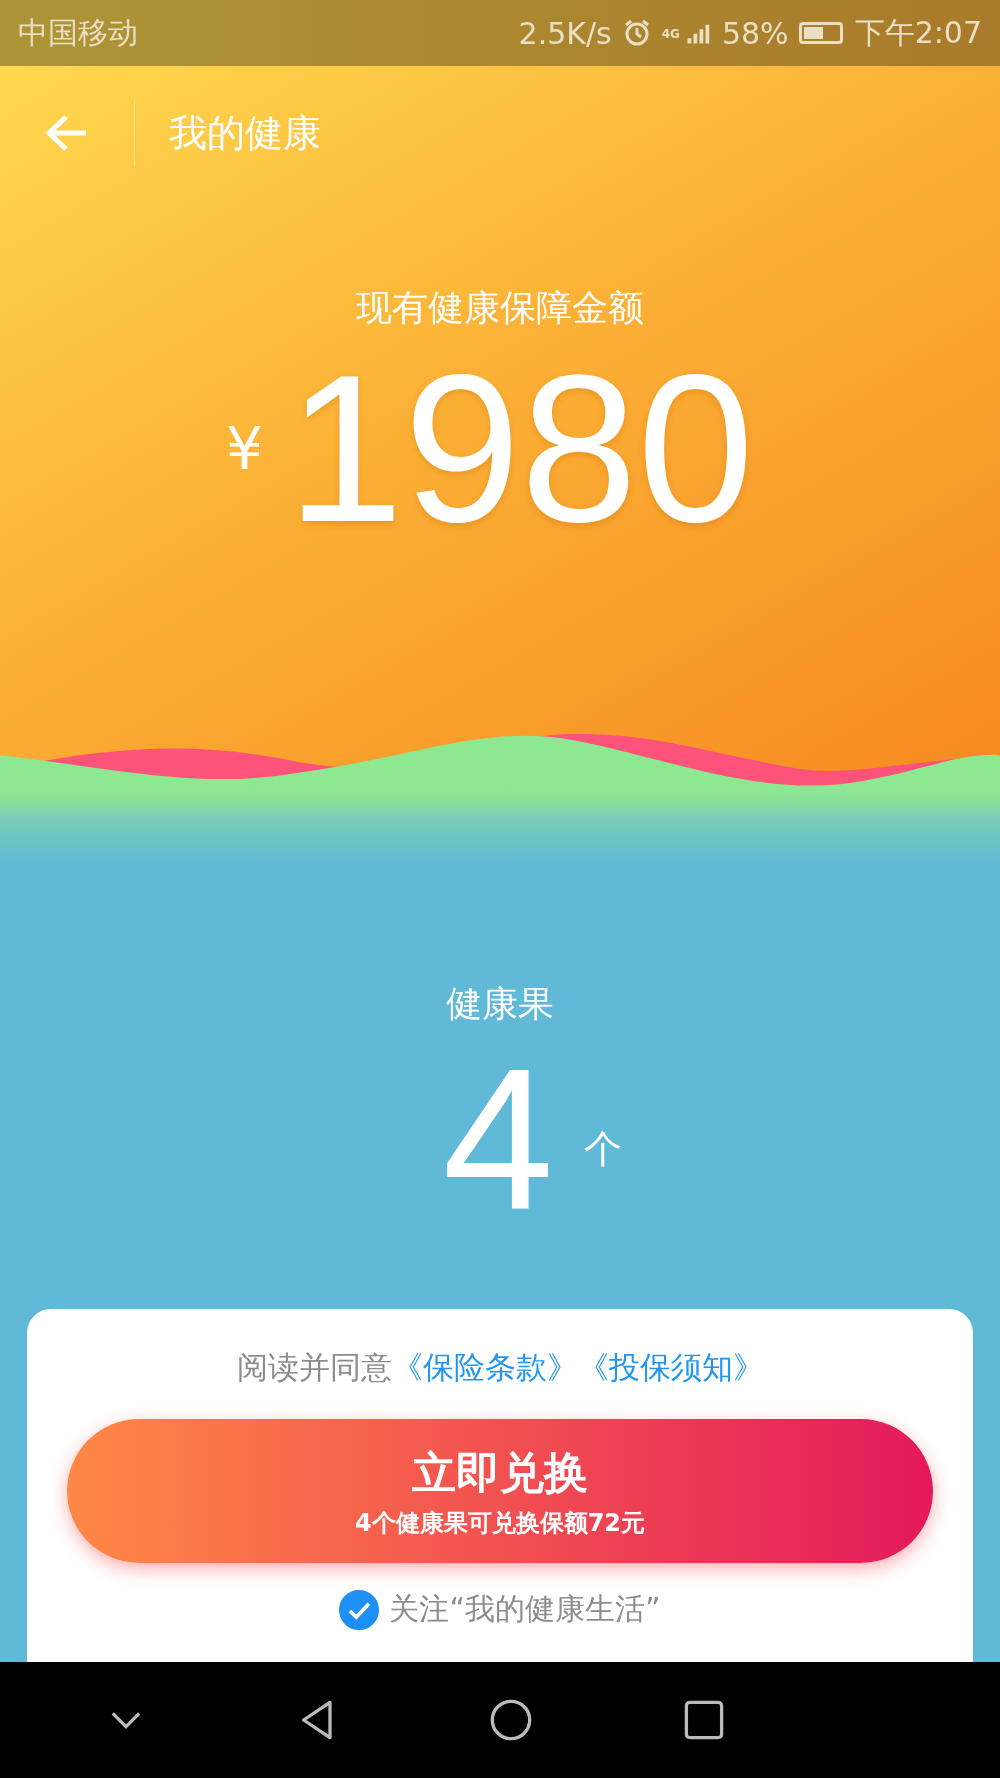 The height and width of the screenshot is (1778, 1000). Describe the element at coordinates (511, 1720) in the screenshot. I see `home-icon` at that location.